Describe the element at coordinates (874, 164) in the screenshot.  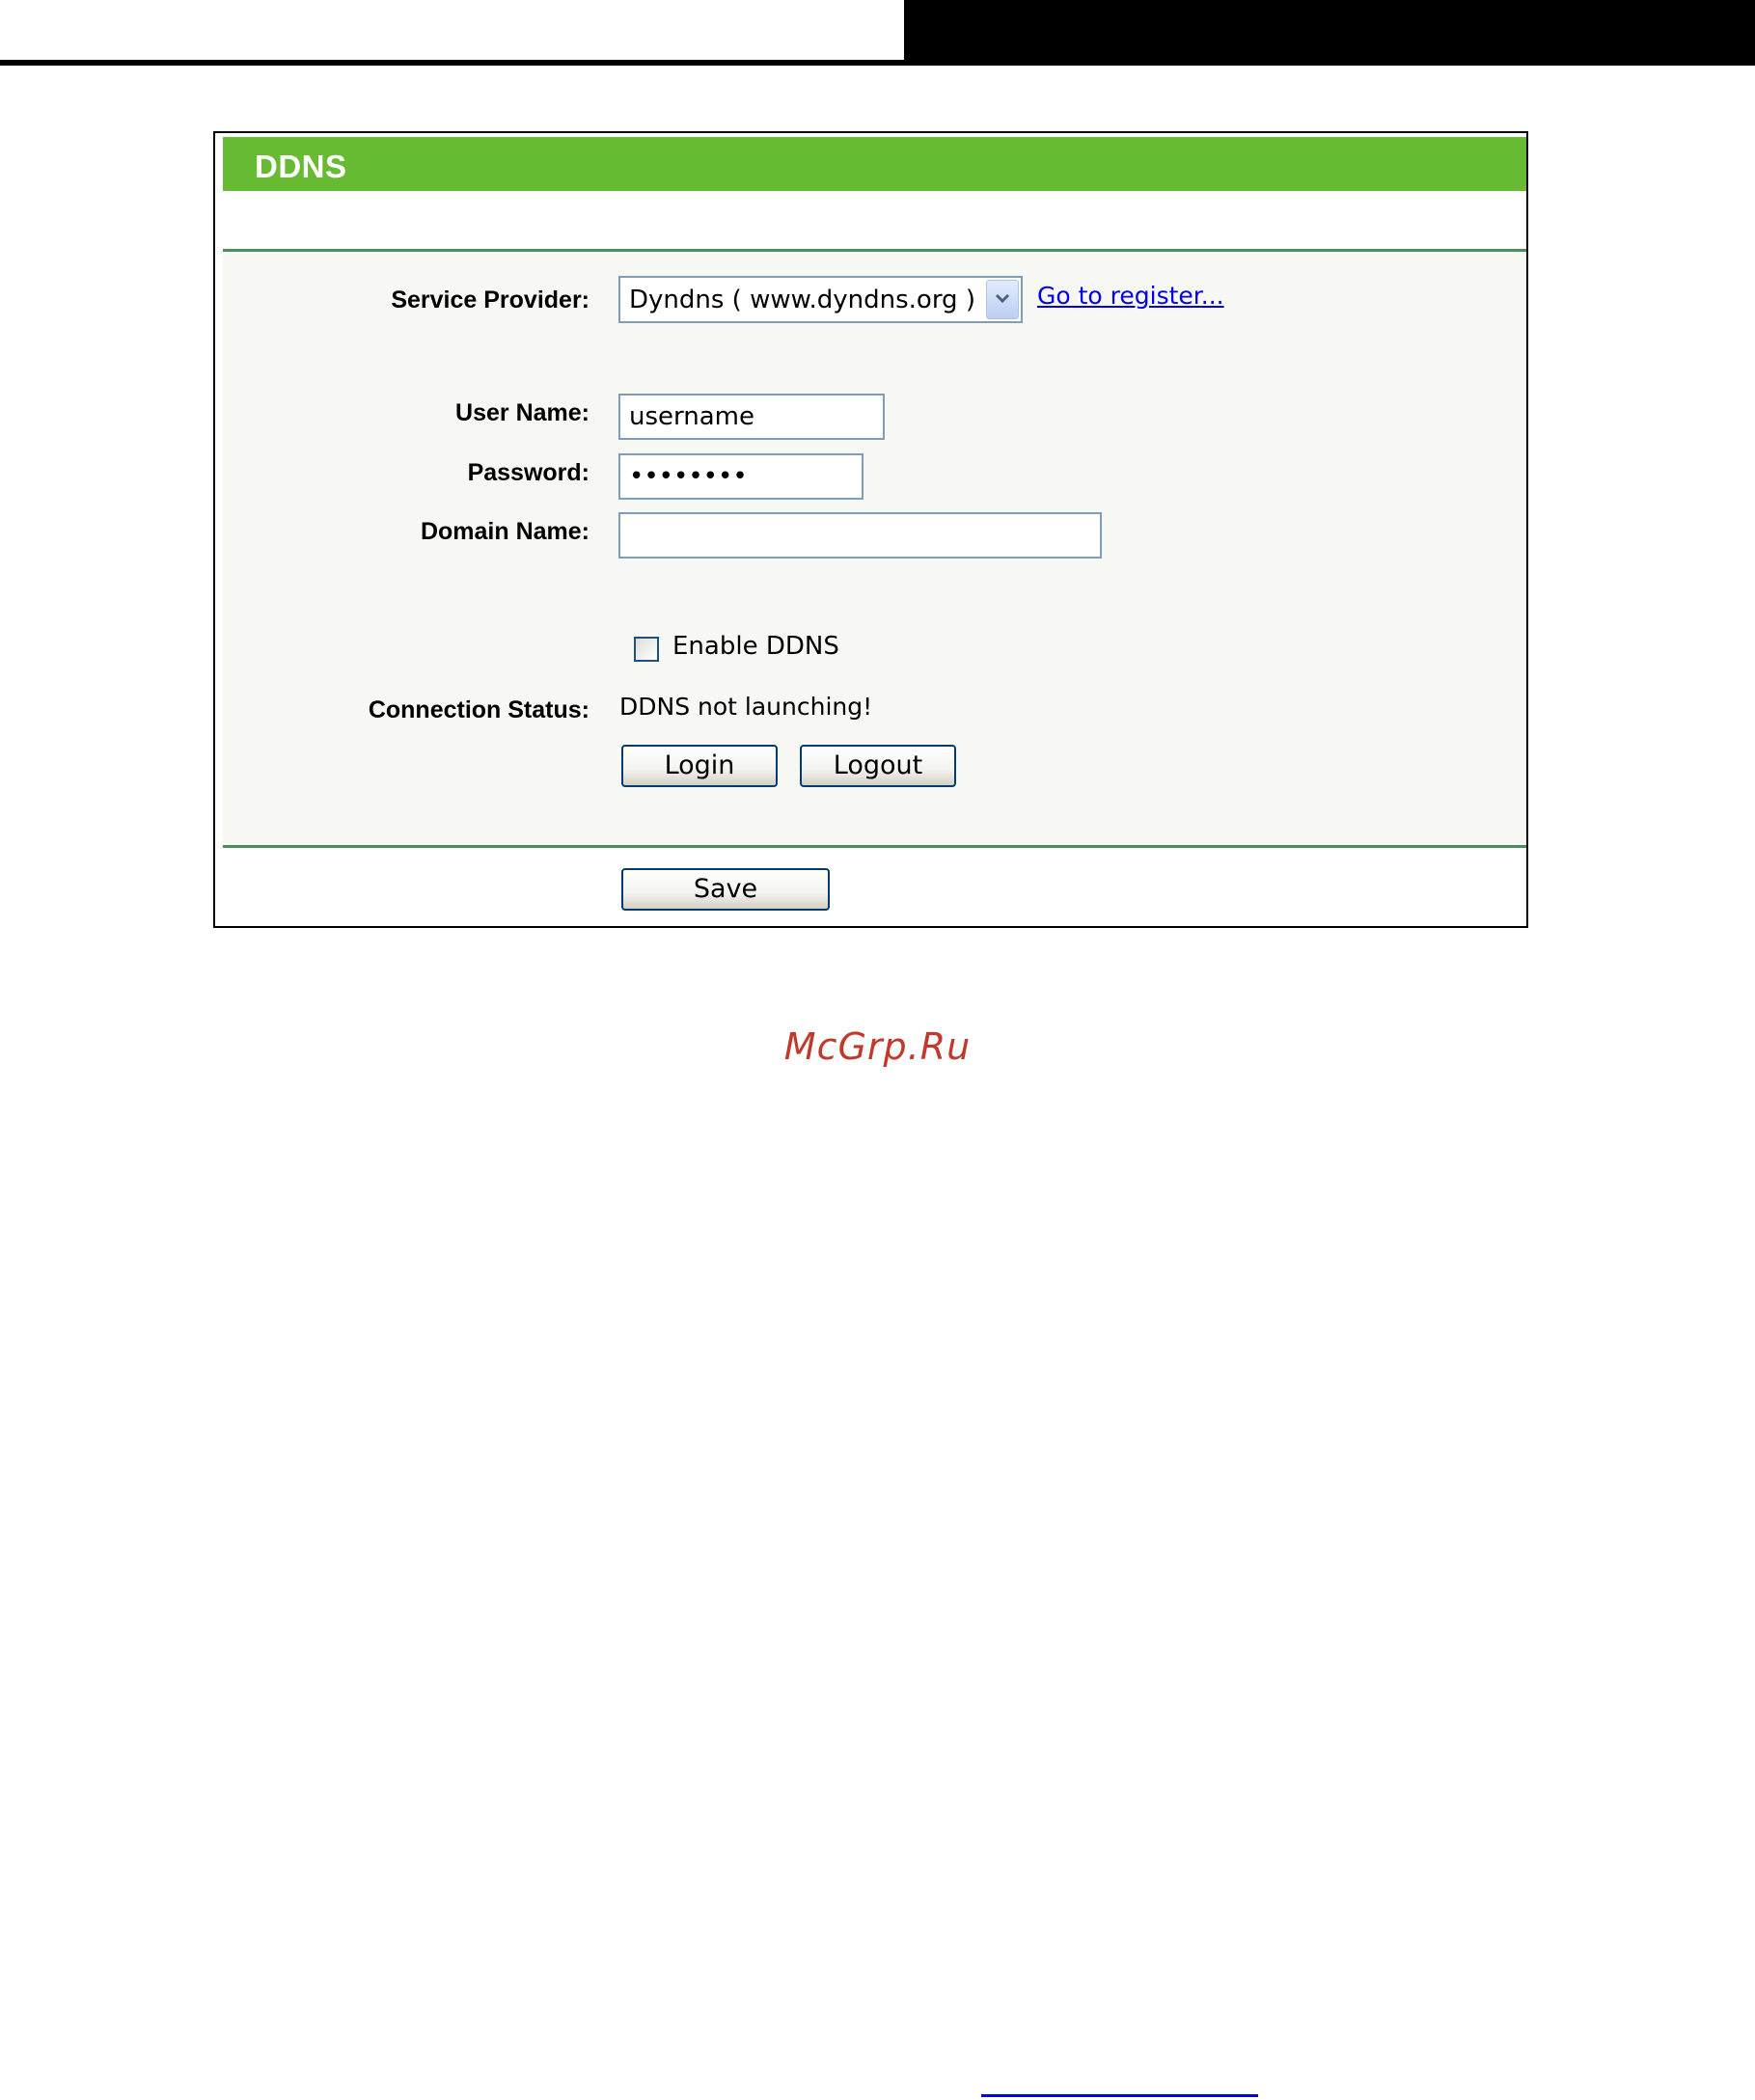
I see `panel-header: DDNS` at that location.